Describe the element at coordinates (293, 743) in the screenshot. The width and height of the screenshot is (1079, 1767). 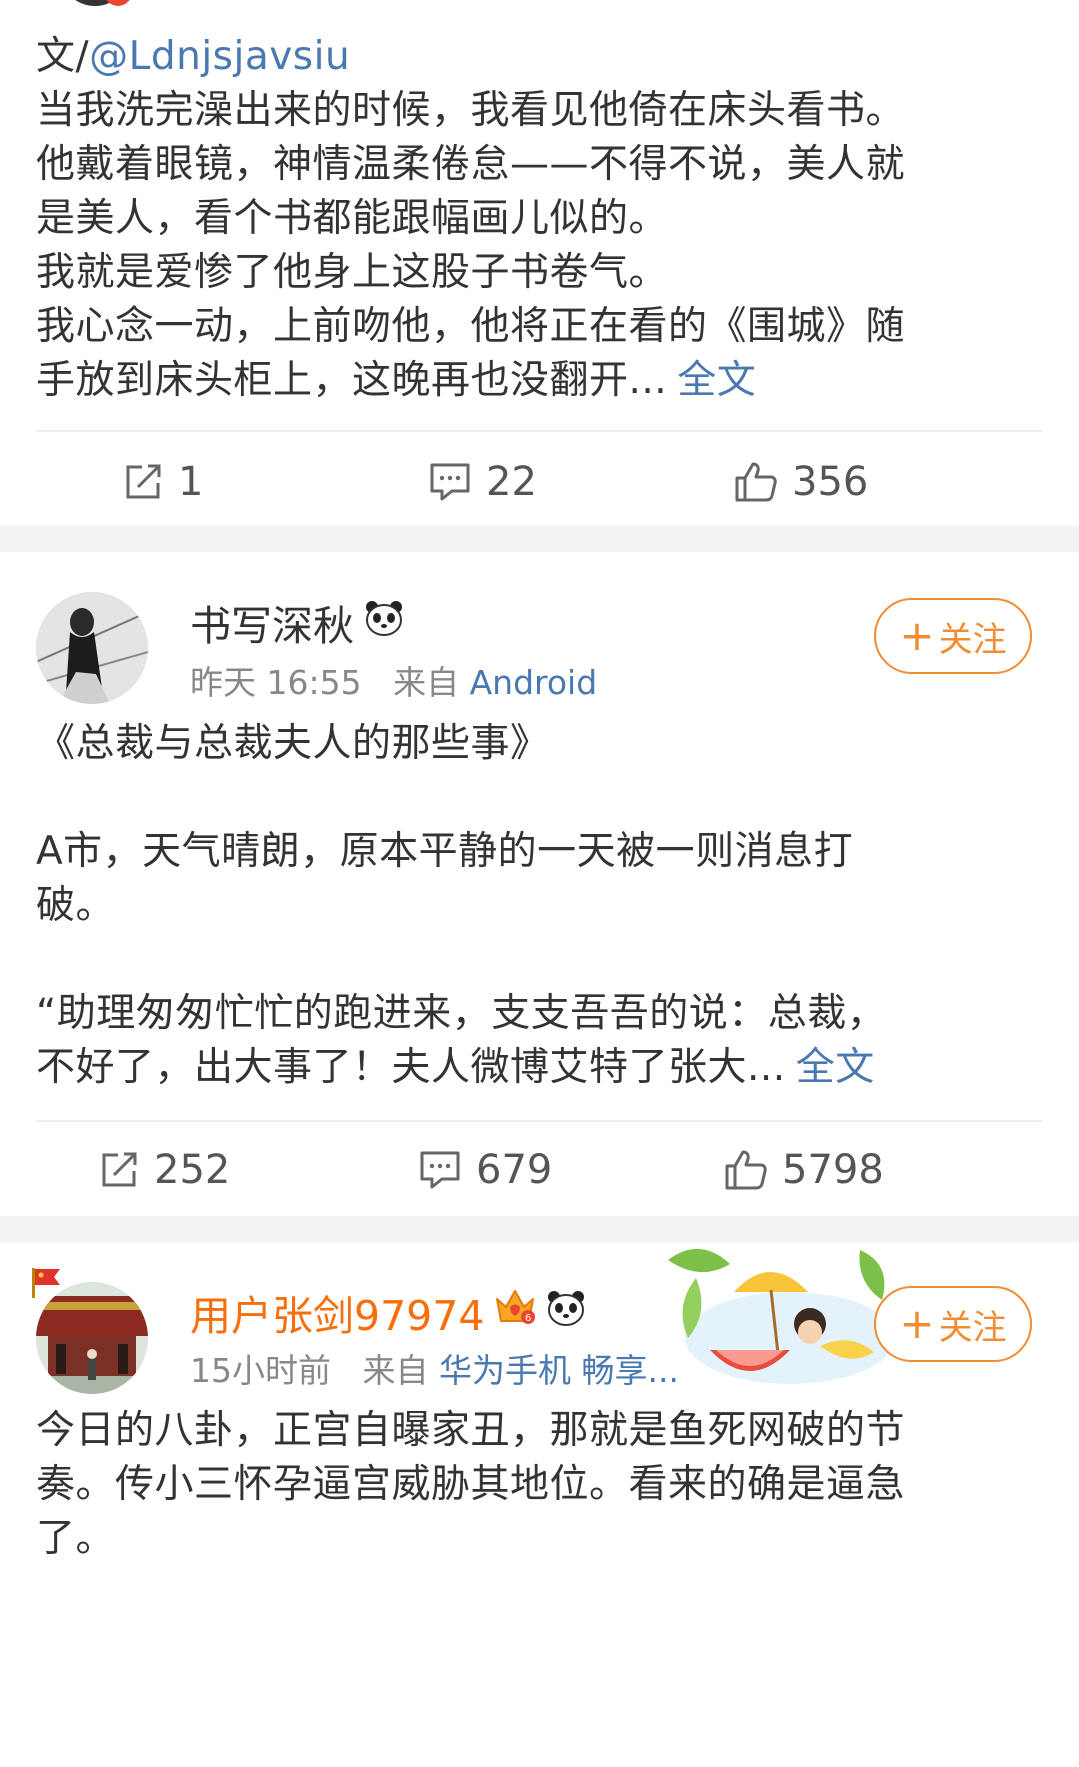
I see `post-2-line: 《总裁与总裁夫人的那些事》` at that location.